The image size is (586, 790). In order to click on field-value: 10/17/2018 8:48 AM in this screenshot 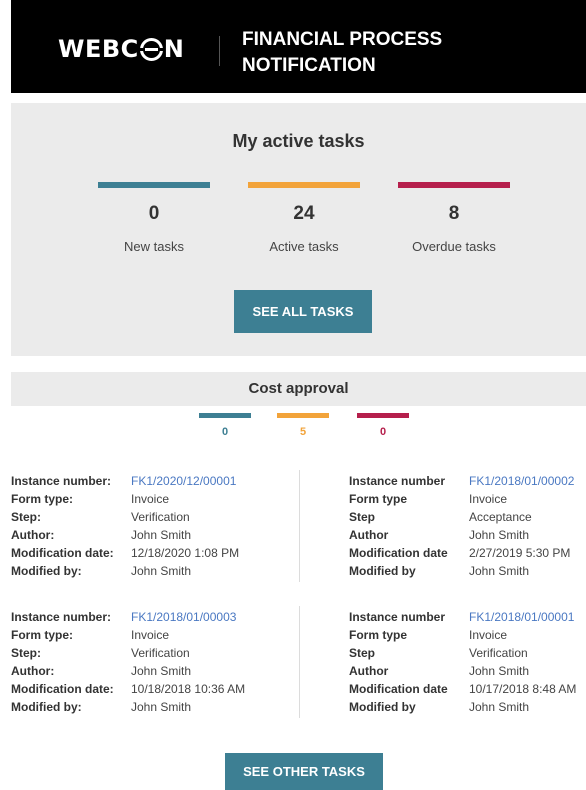, I will do `click(523, 689)`.